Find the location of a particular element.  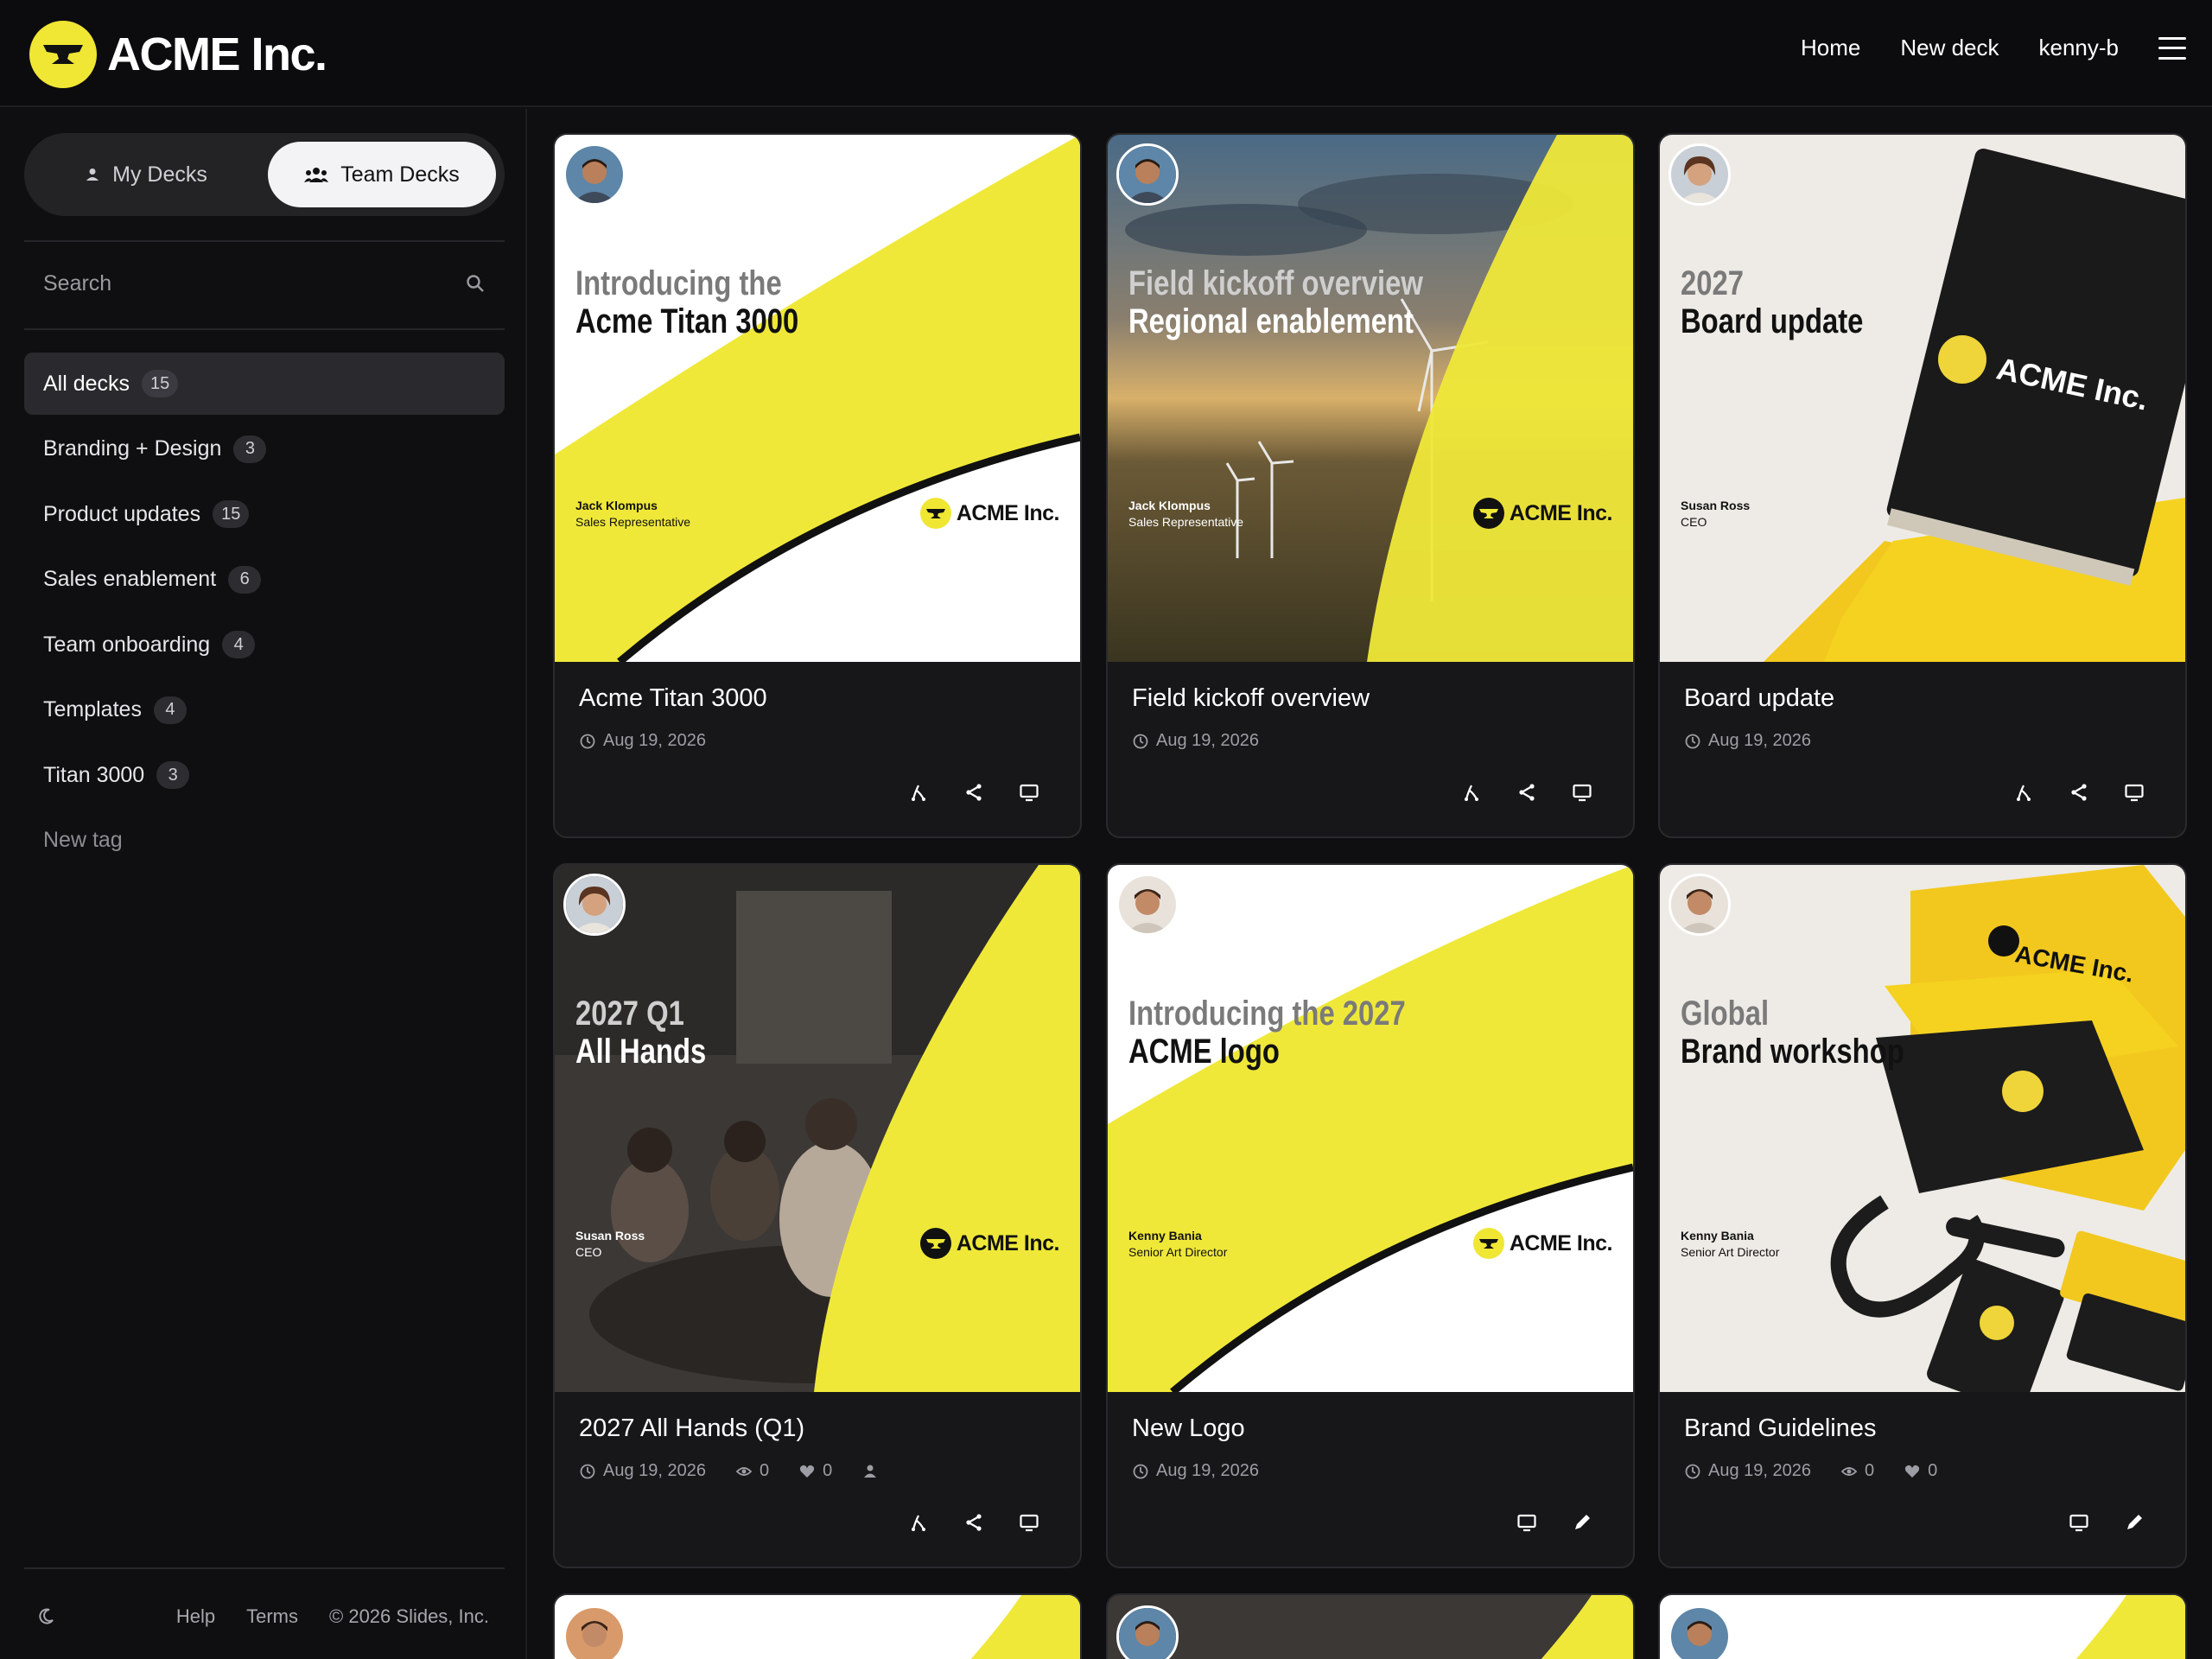

top-header: ACME Inc. Home New deck kenny-b is located at coordinates (1106, 53).